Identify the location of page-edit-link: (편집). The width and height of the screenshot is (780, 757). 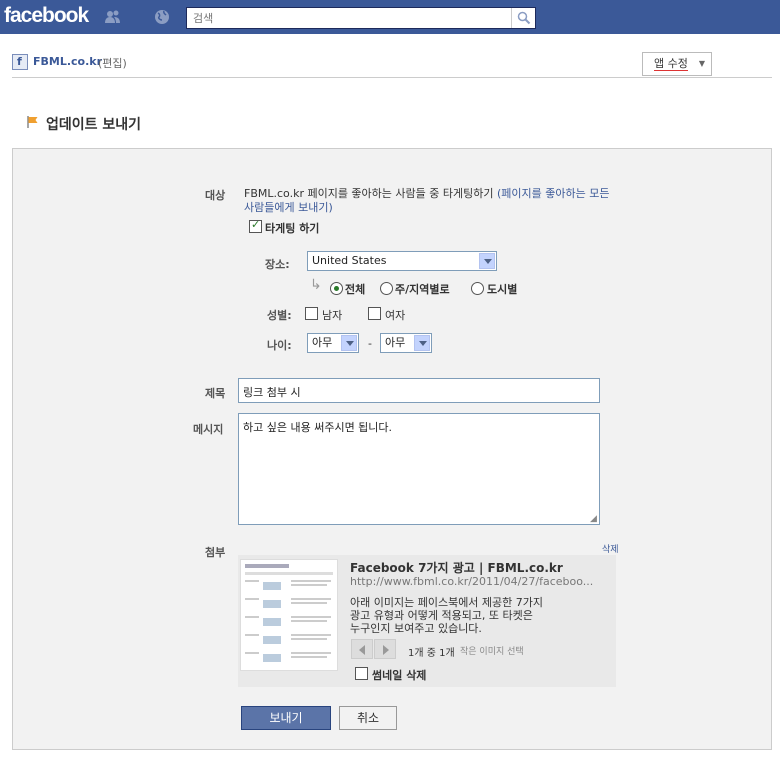
(112, 63).